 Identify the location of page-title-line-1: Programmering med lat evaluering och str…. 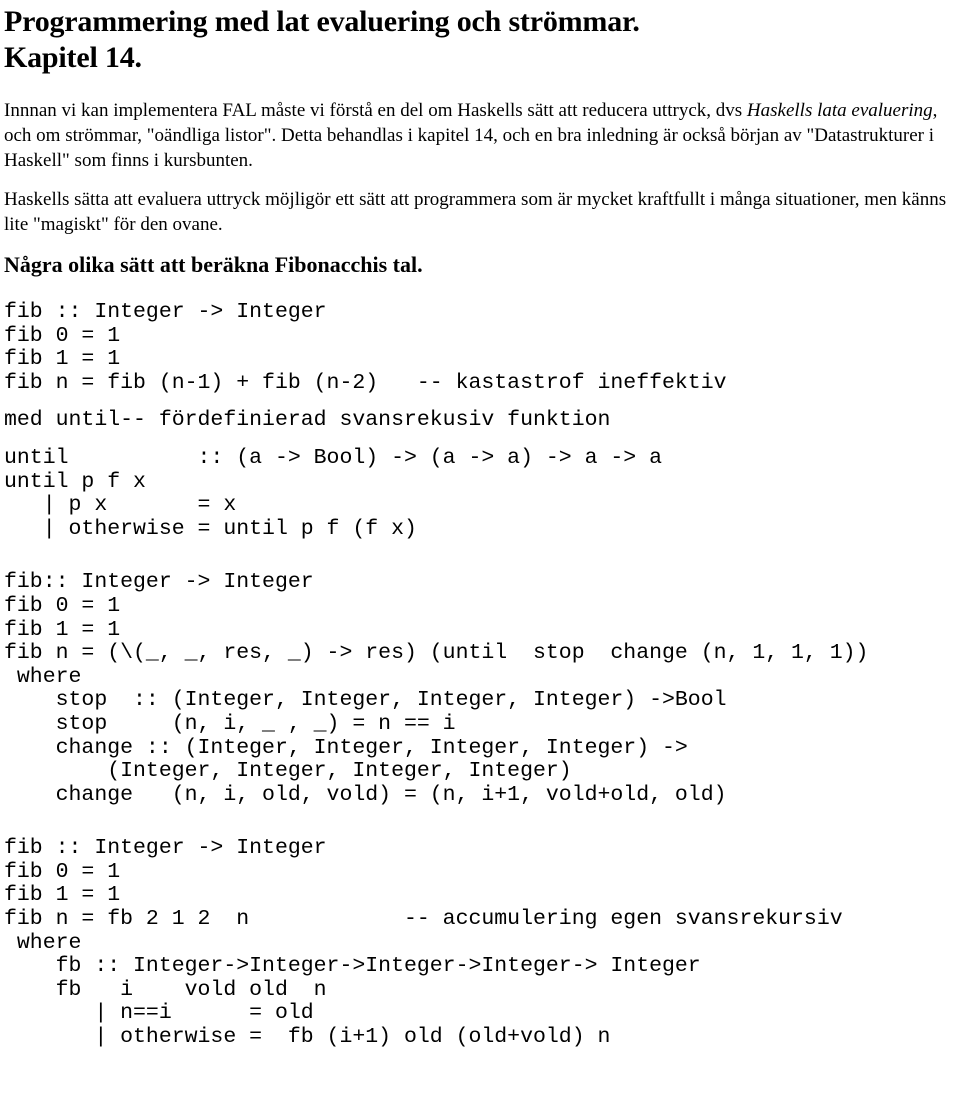
(322, 21).